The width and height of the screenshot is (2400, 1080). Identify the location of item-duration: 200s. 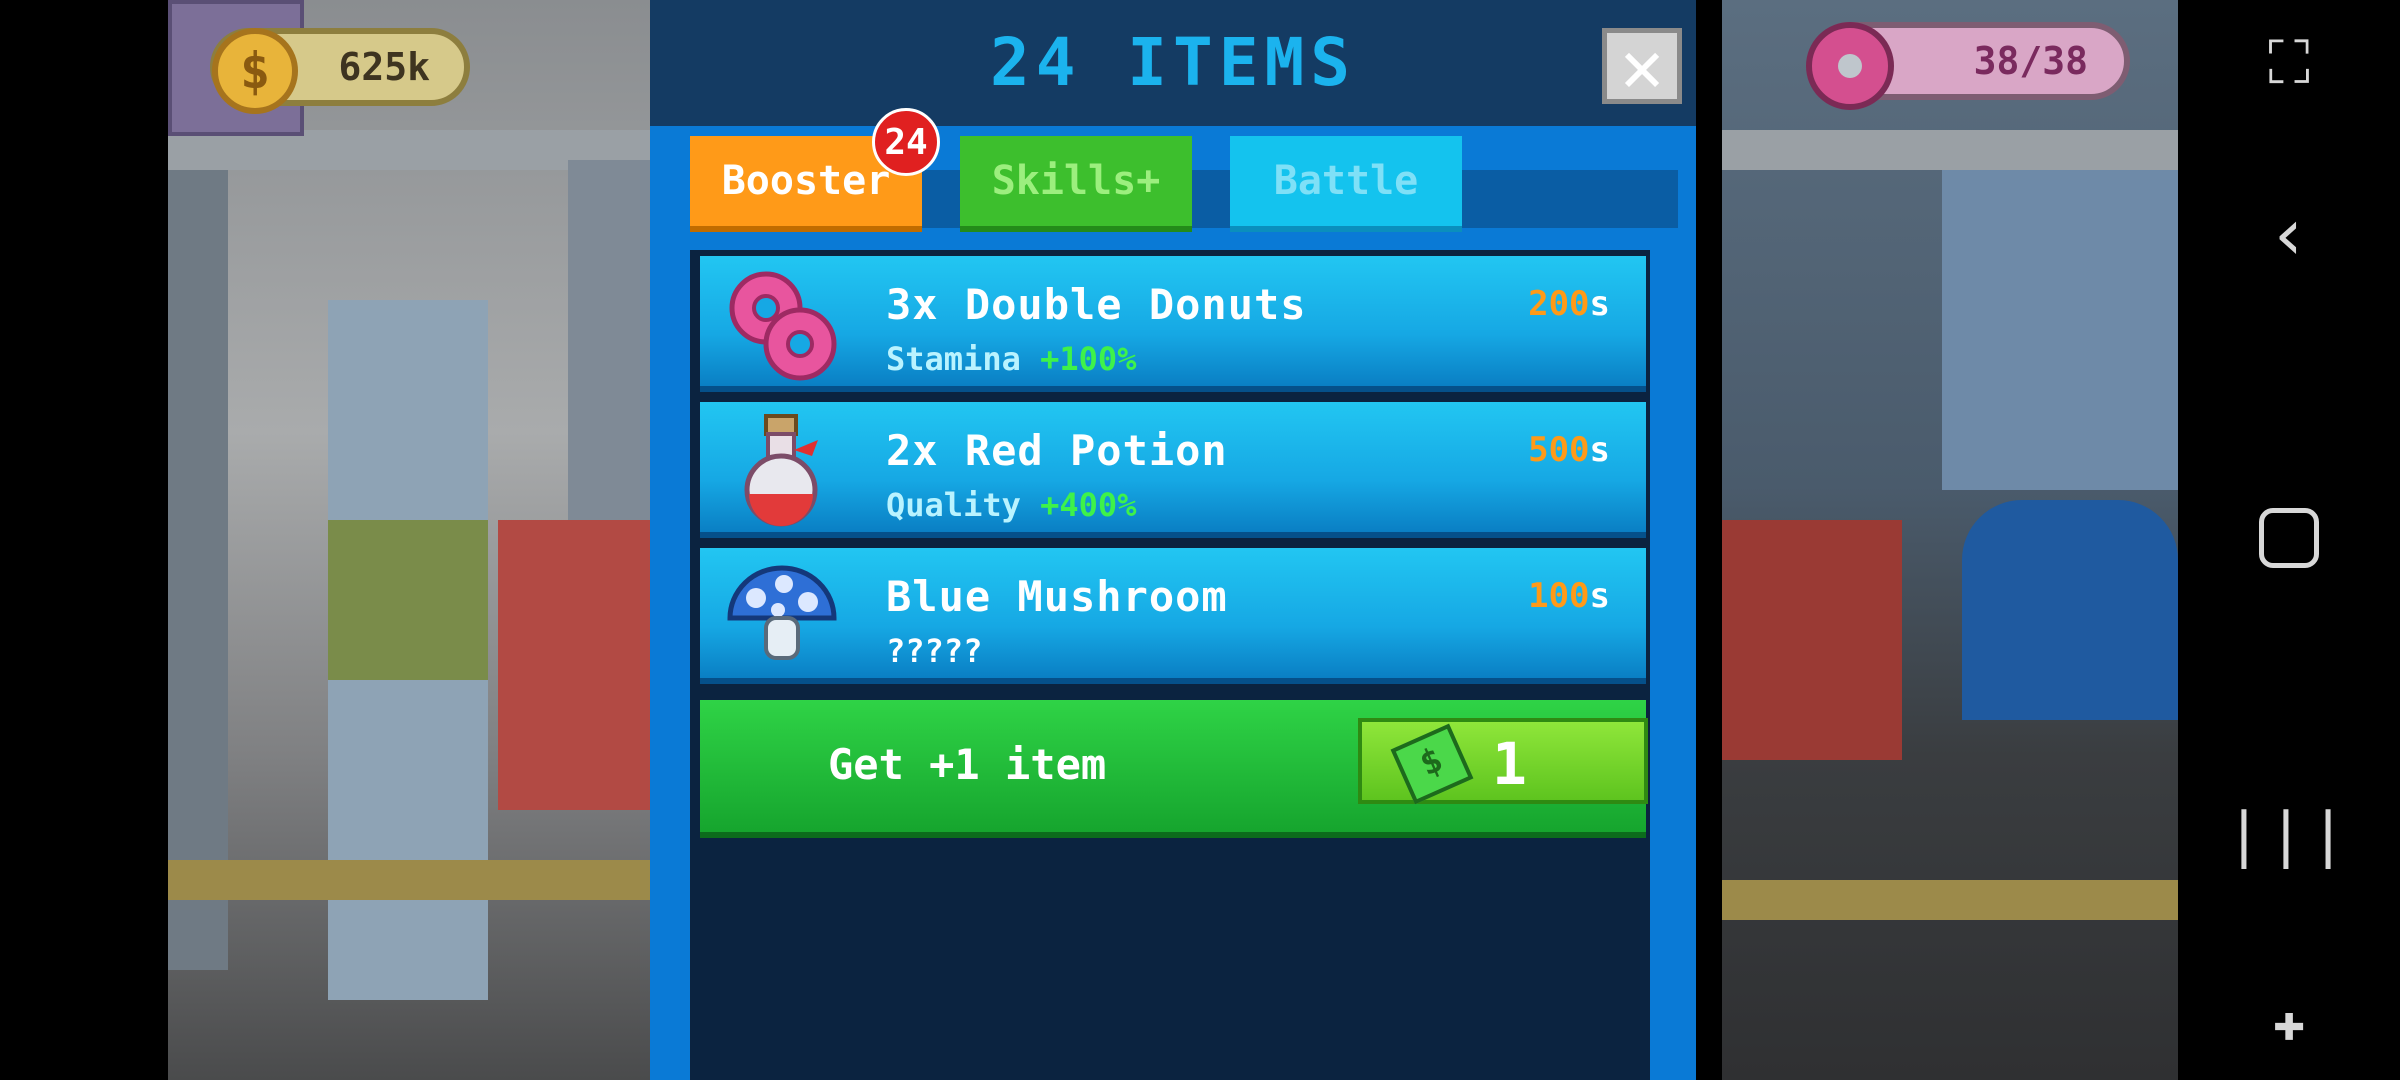
(1569, 304).